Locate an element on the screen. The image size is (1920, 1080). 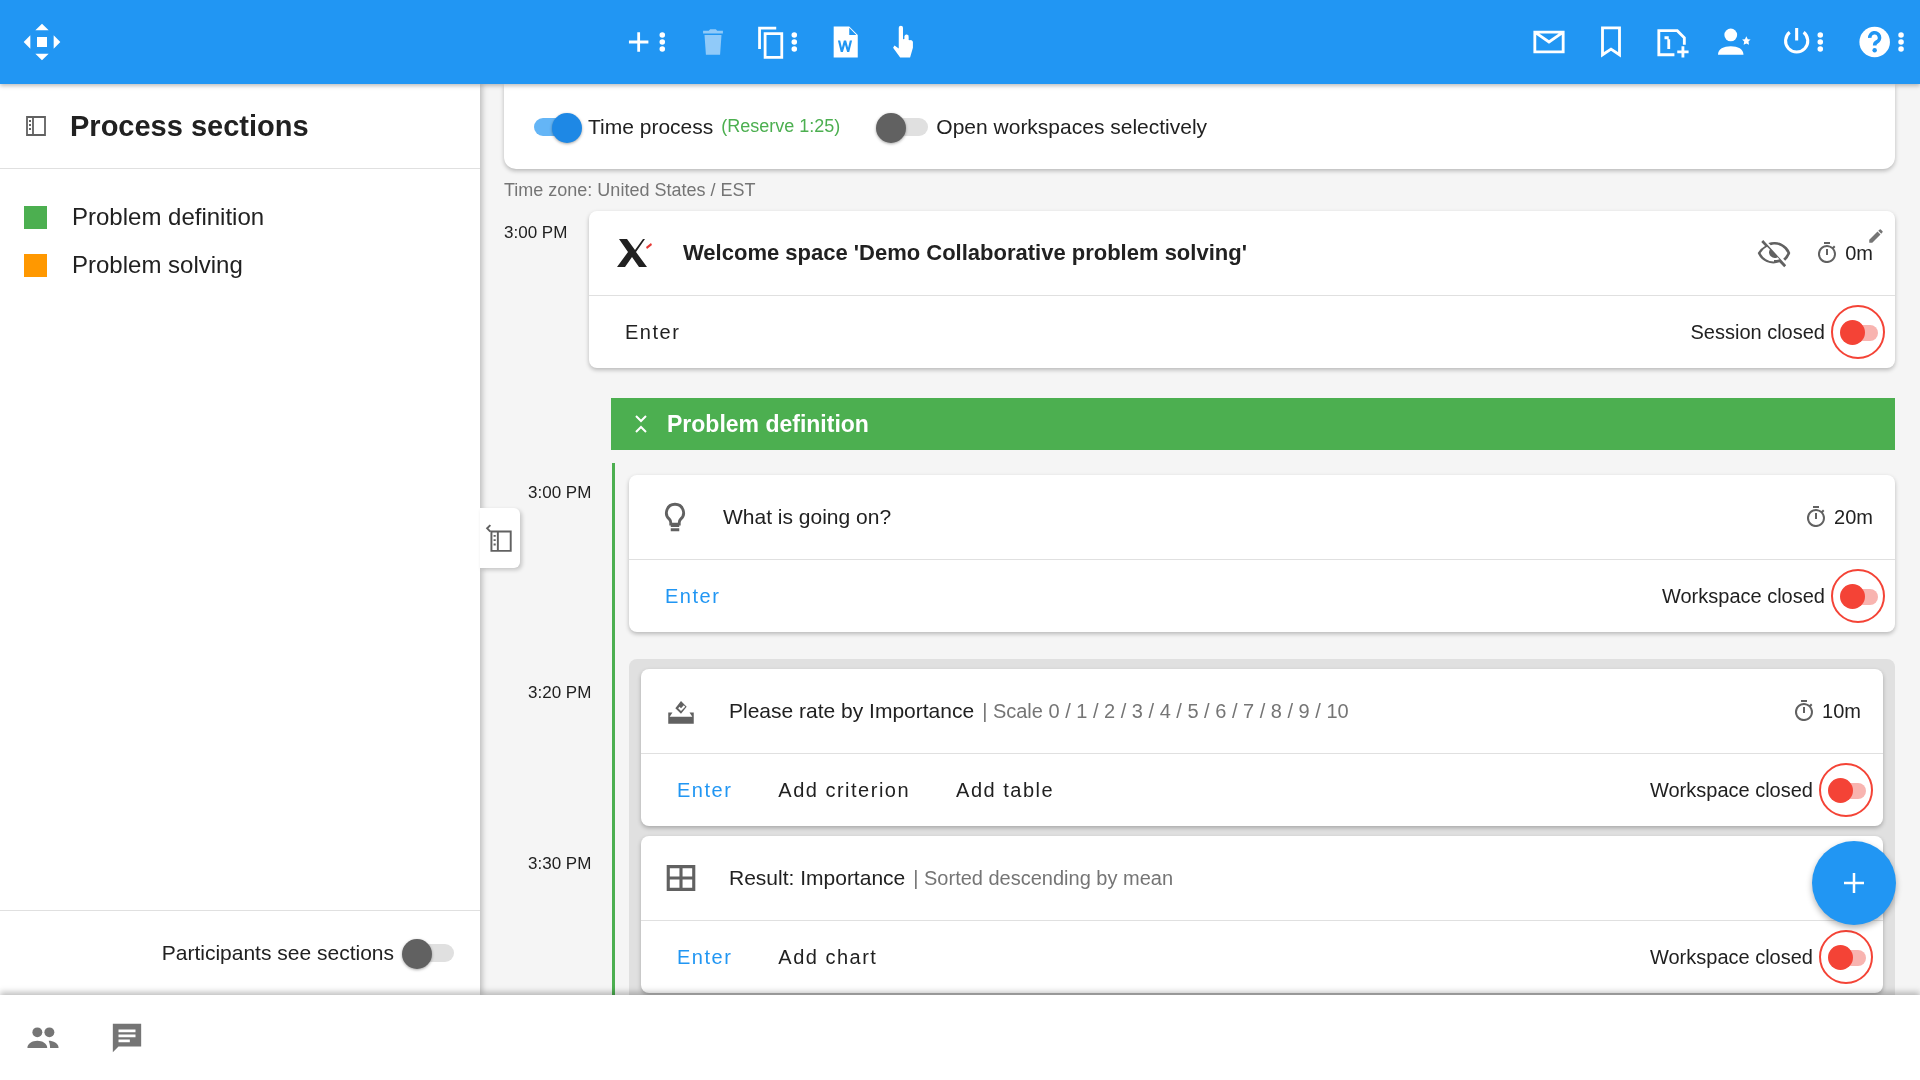
duration: 20m is located at coordinates (1853, 517).